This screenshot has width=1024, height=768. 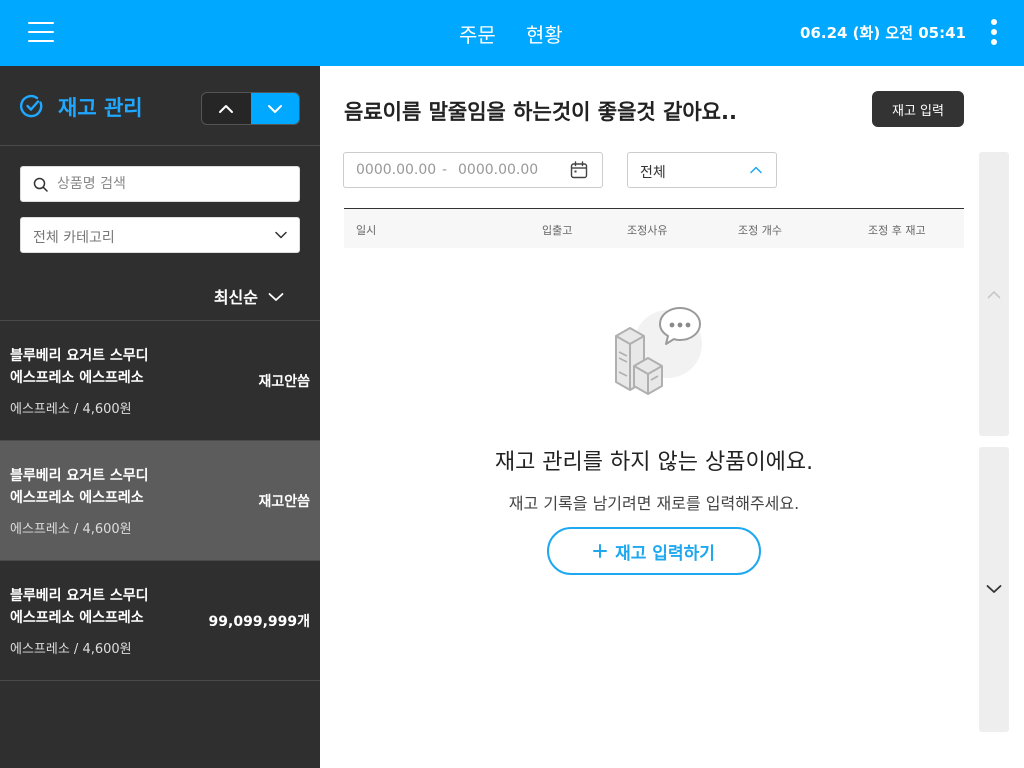 I want to click on product-stock: 99,099,999개, so click(x=259, y=622).